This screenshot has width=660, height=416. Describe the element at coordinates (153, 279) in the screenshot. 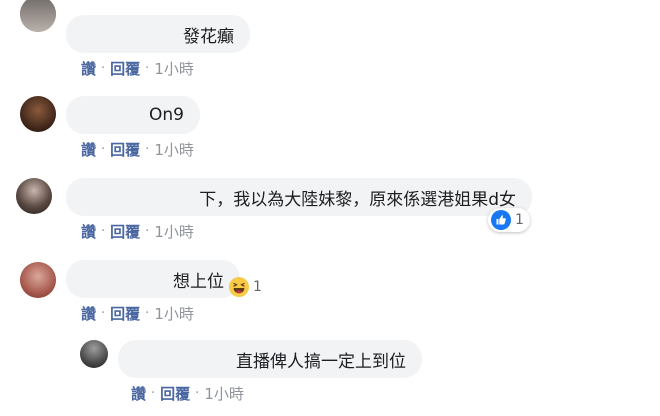

I see `comment-bubble: 想上位` at that location.